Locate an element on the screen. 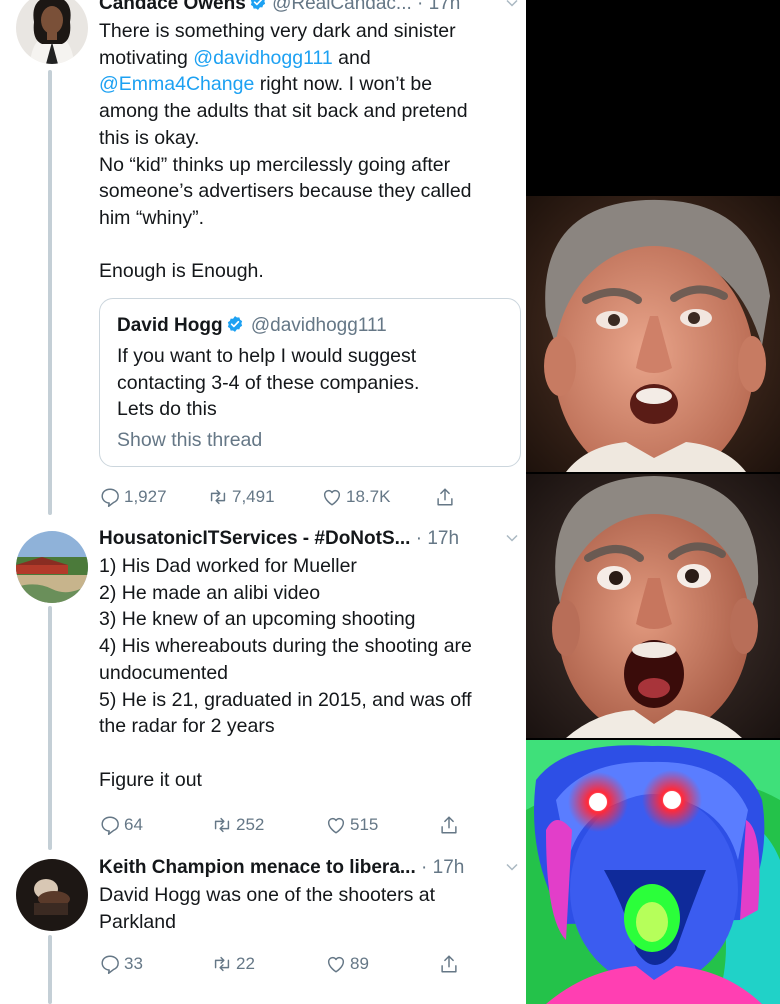  retweet-button: 252 is located at coordinates (237, 825).